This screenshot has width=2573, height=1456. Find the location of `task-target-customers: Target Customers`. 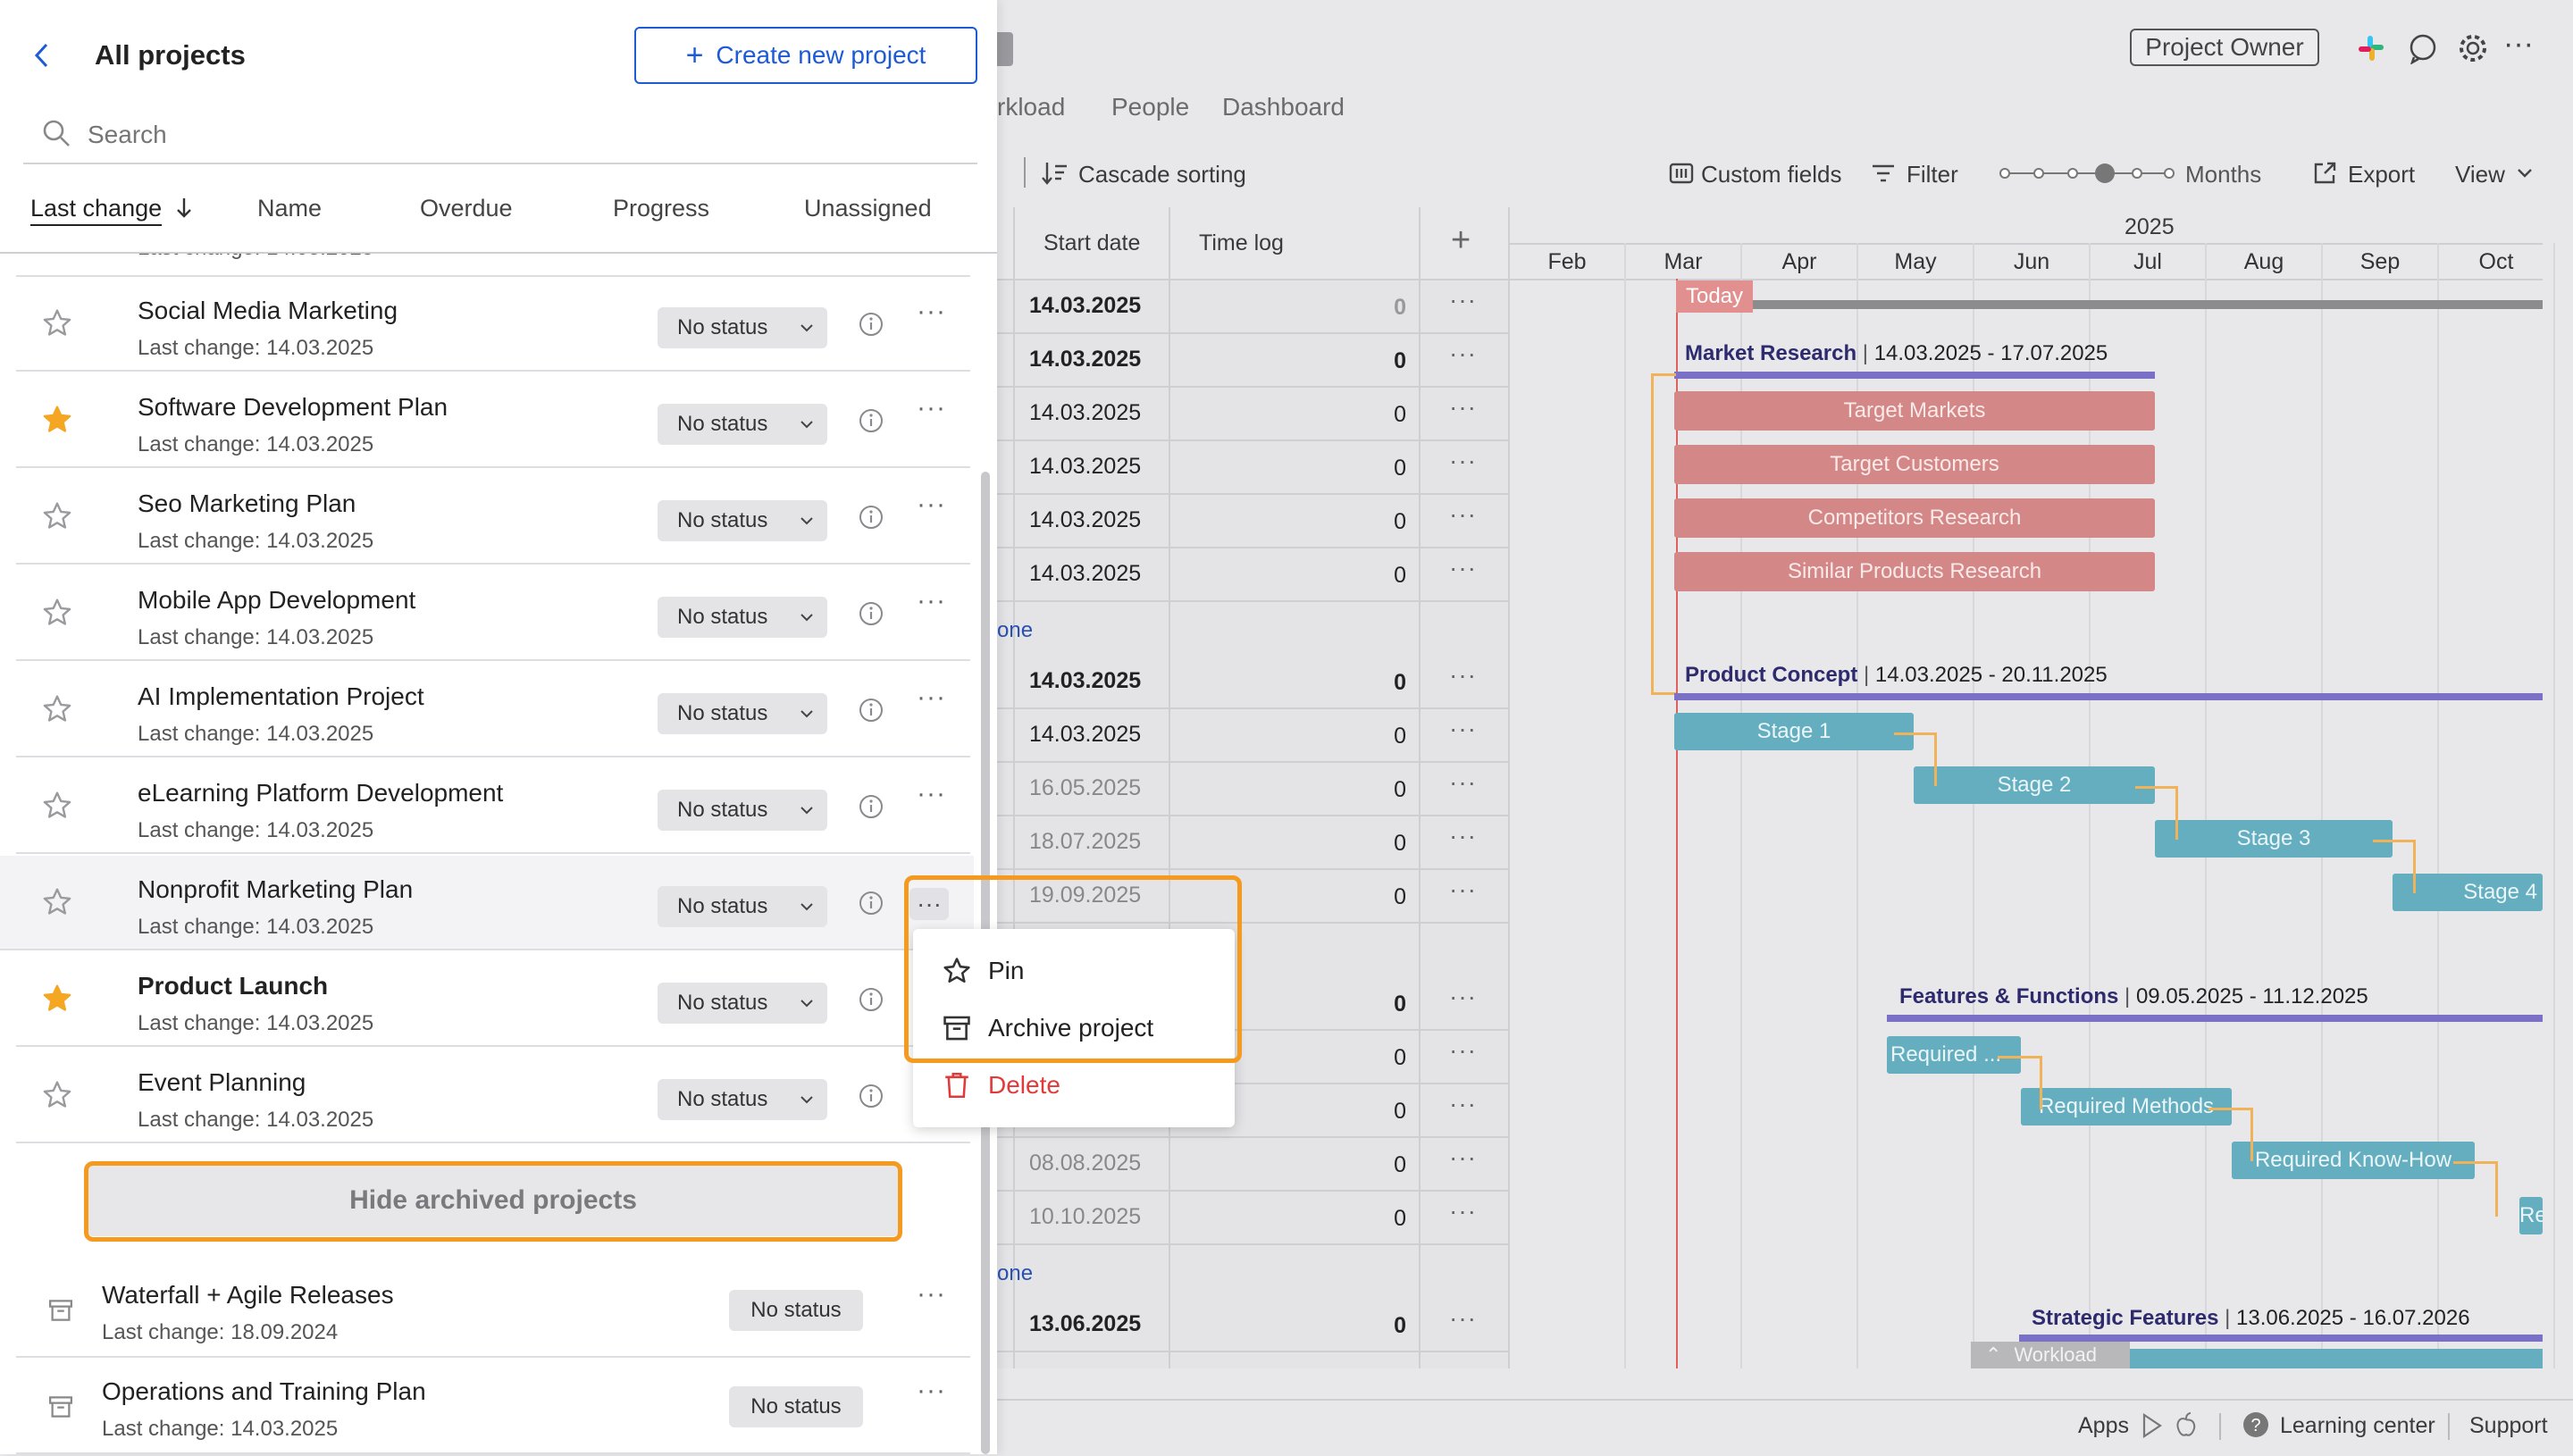

task-target-customers: Target Customers is located at coordinates (1914, 464).